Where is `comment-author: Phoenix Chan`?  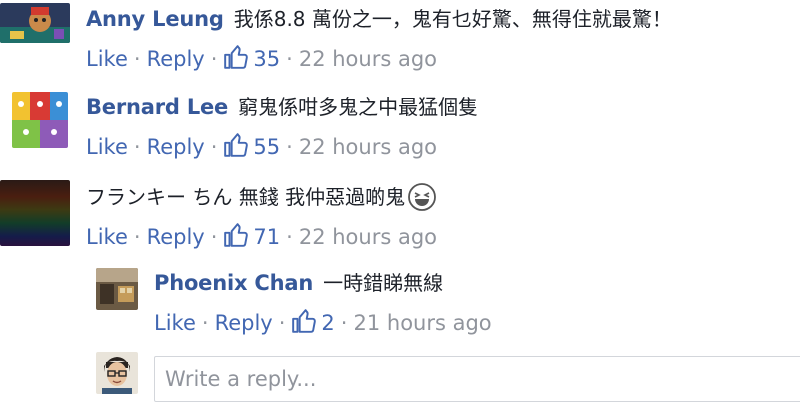
comment-author: Phoenix Chan is located at coordinates (233, 283).